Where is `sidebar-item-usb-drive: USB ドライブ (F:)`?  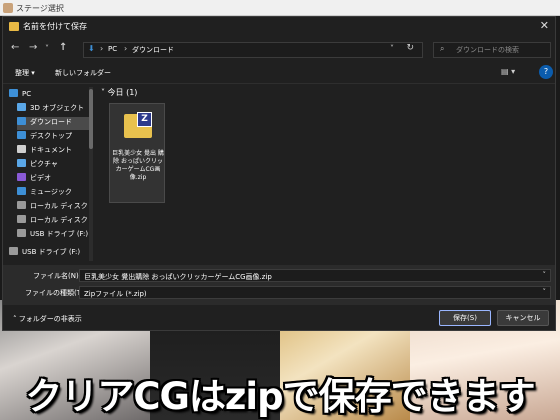
sidebar-item-usb-drive: USB ドライブ (F:) is located at coordinates (53, 235).